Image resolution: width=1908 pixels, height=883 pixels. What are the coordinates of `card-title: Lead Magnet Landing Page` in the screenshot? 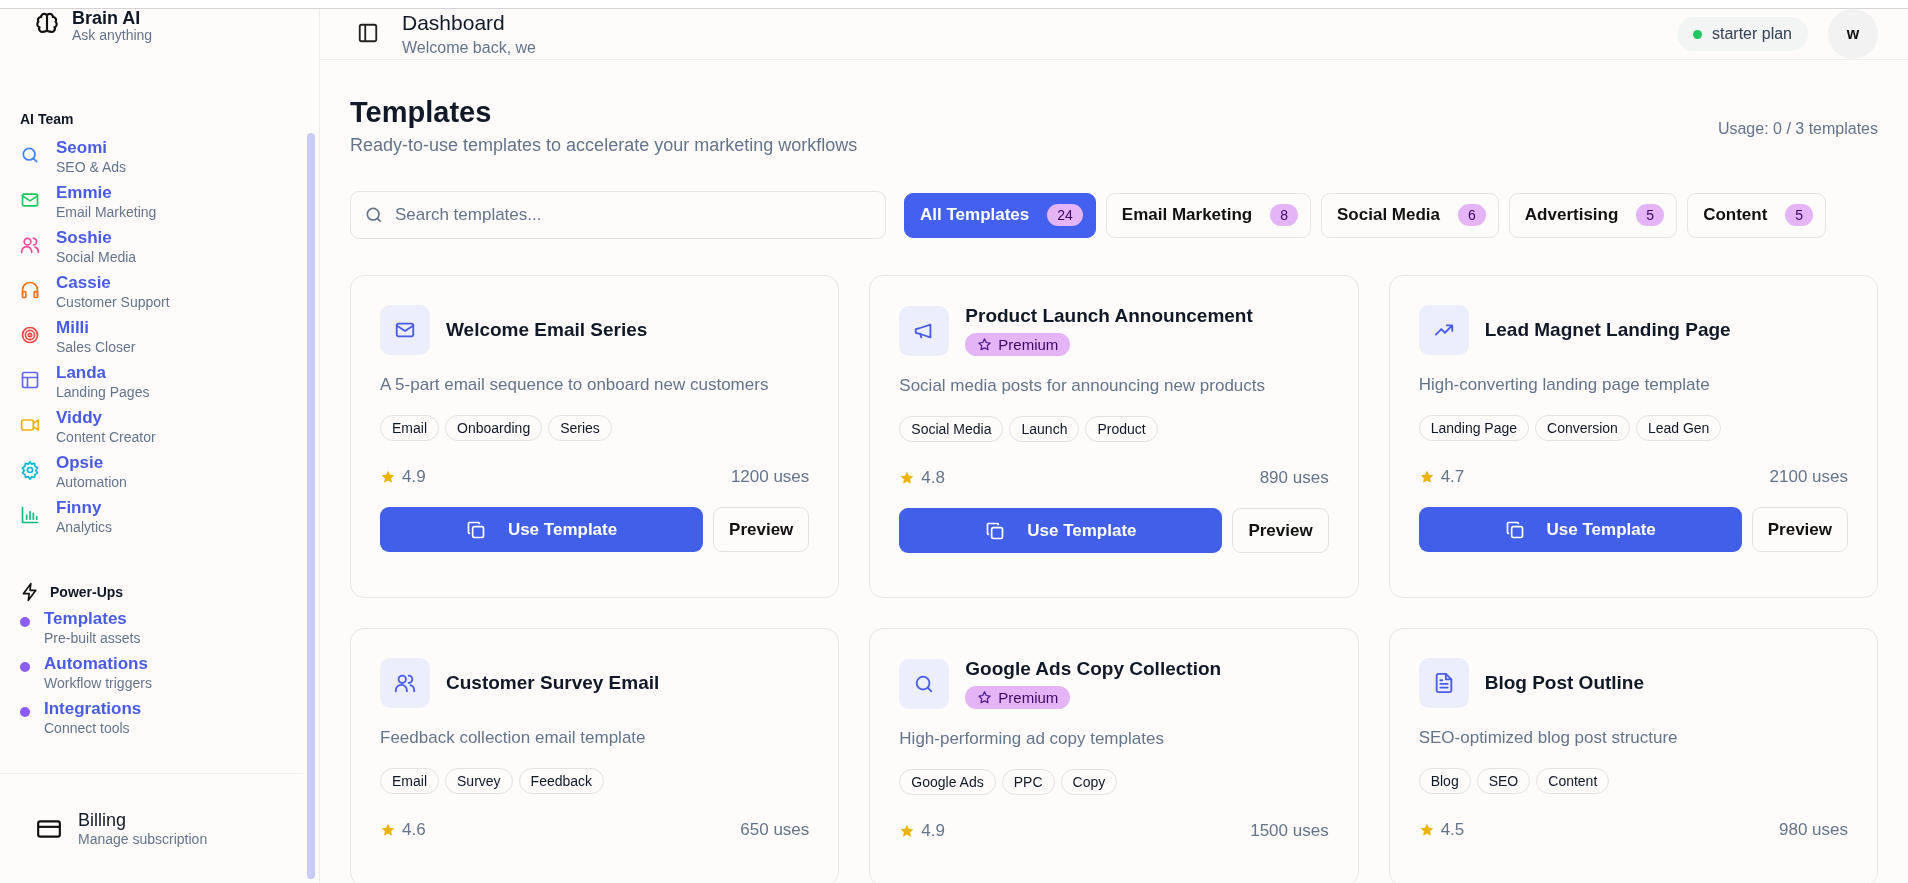 It's located at (1607, 330).